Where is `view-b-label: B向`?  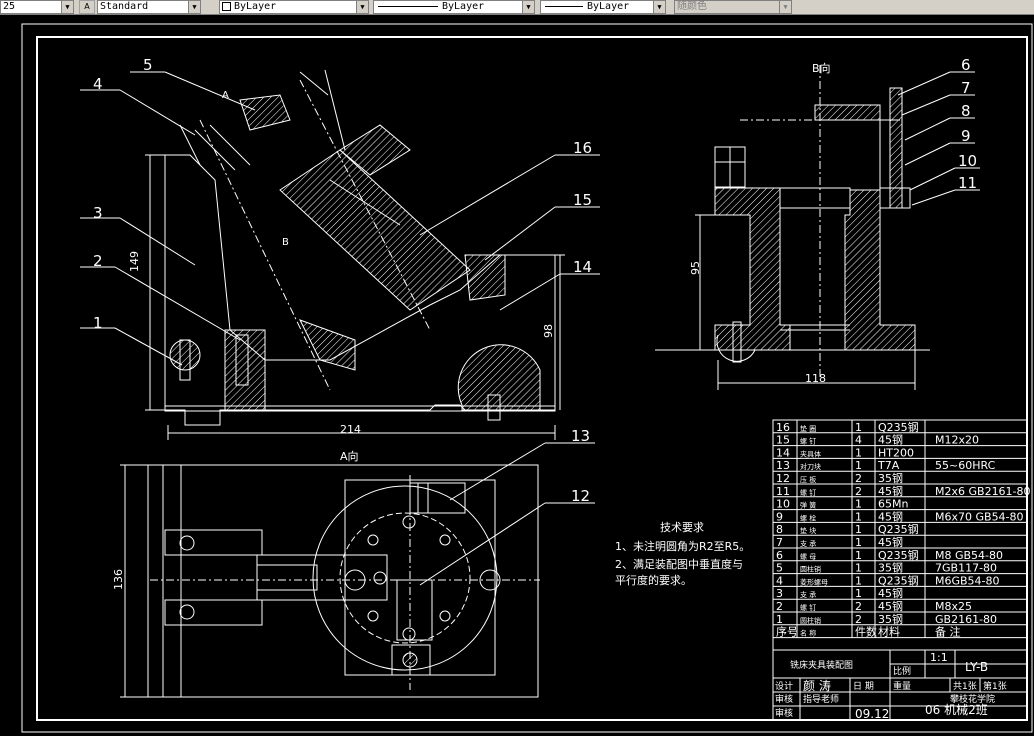 view-b-label: B向 is located at coordinates (821, 68).